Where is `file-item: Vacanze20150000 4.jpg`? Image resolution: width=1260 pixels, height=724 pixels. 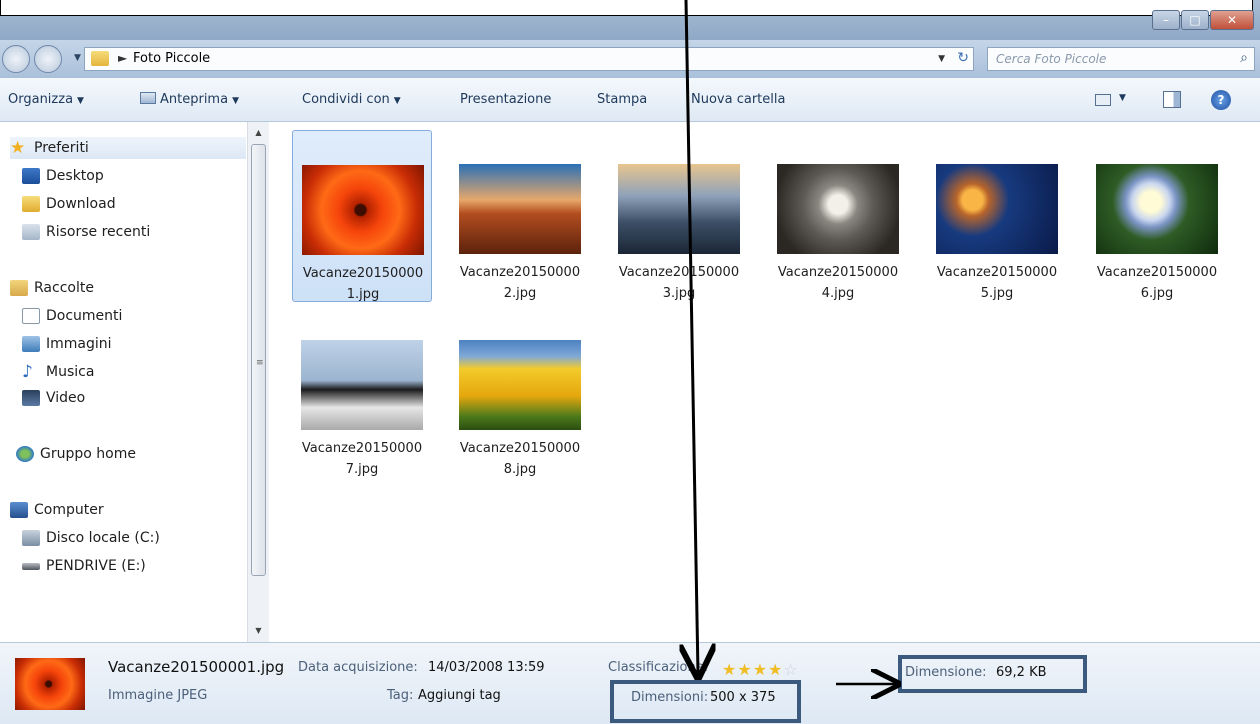
file-item: Vacanze20150000 4.jpg is located at coordinates (838, 216).